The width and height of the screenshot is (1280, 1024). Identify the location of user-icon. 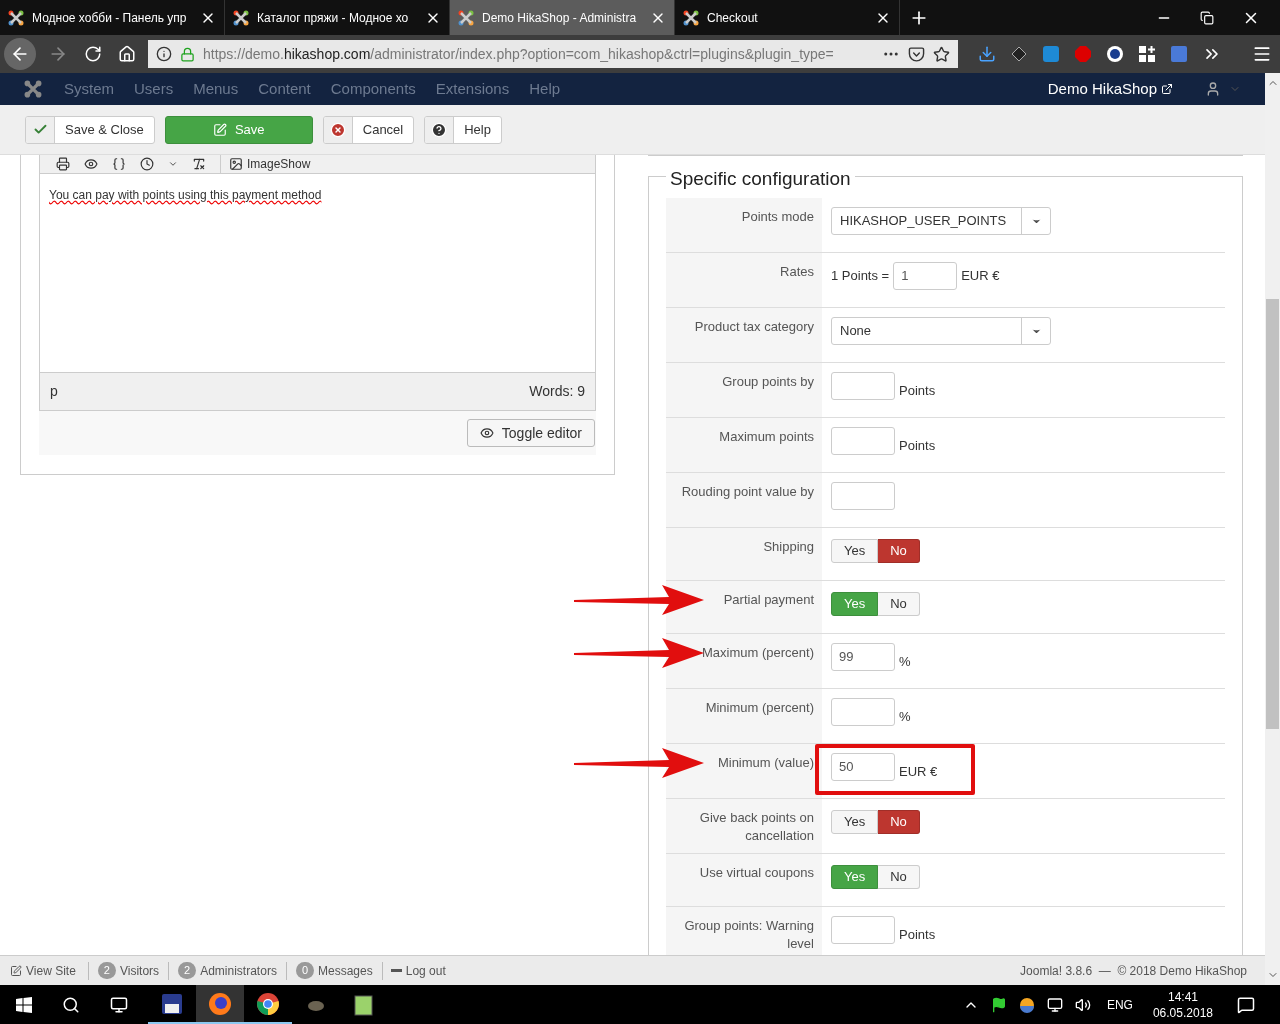
(1213, 89).